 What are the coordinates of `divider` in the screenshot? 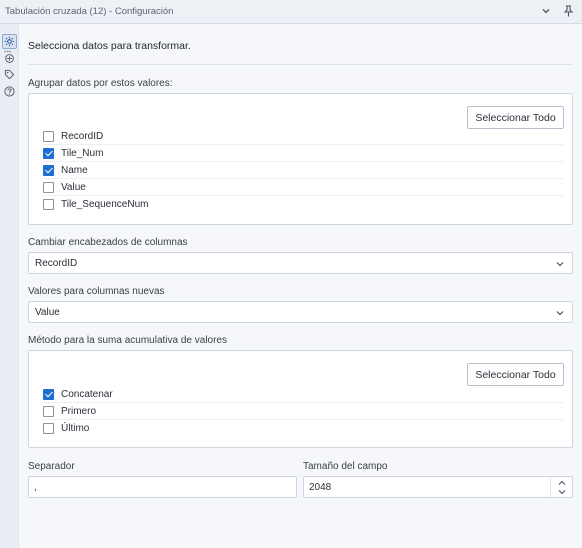 It's located at (300, 64).